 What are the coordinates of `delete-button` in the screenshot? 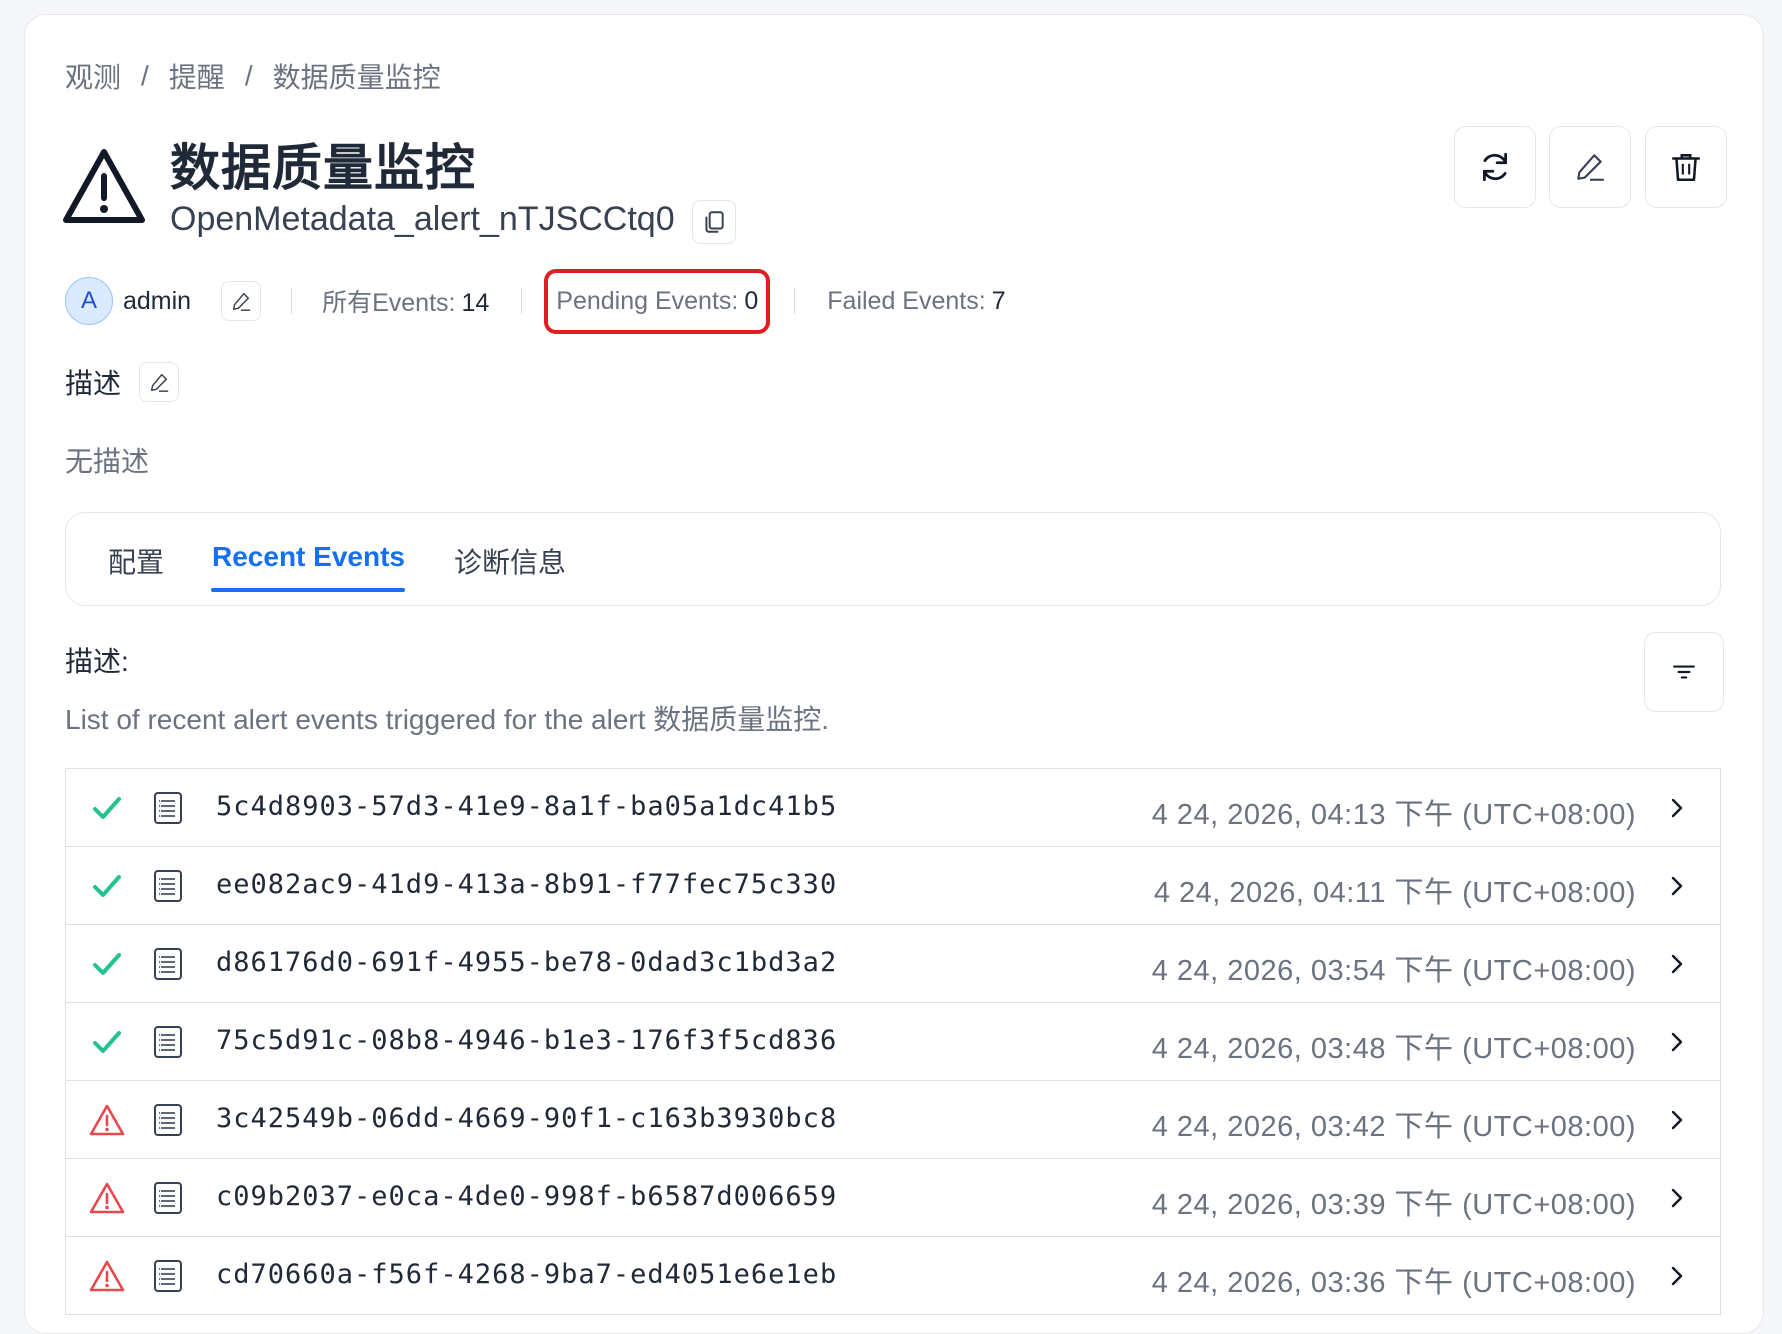 It's located at (1686, 167).